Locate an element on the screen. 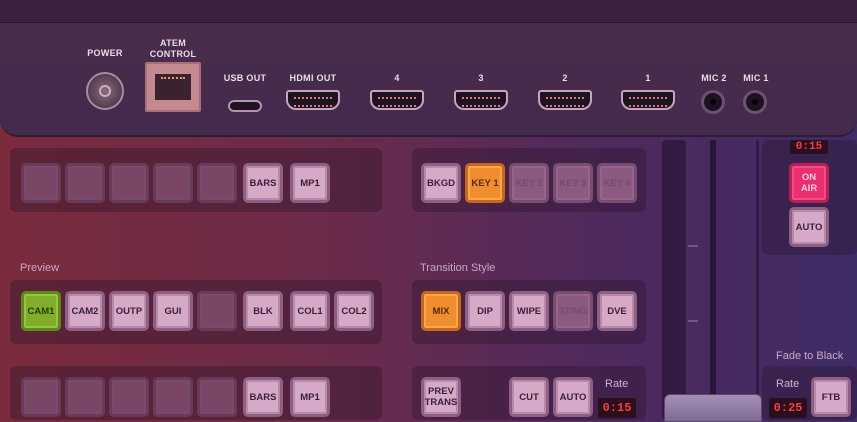  mix-button: MIX is located at coordinates (441, 311).